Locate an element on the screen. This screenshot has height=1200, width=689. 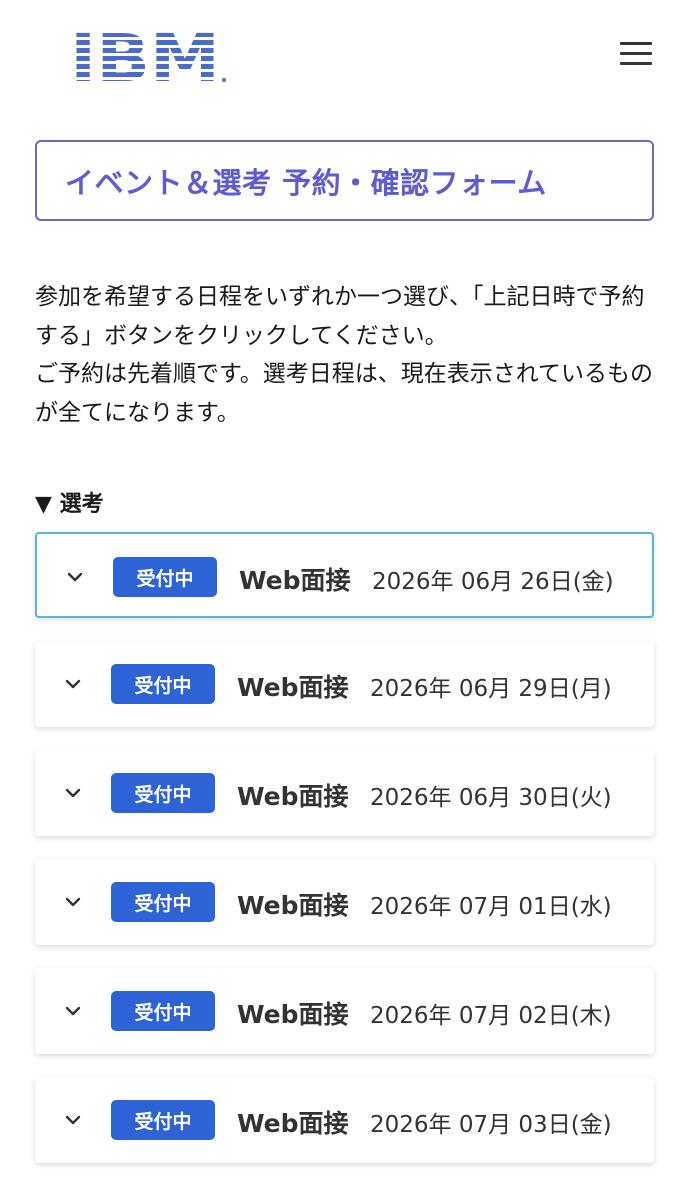
hamburger-icon is located at coordinates (636, 43).